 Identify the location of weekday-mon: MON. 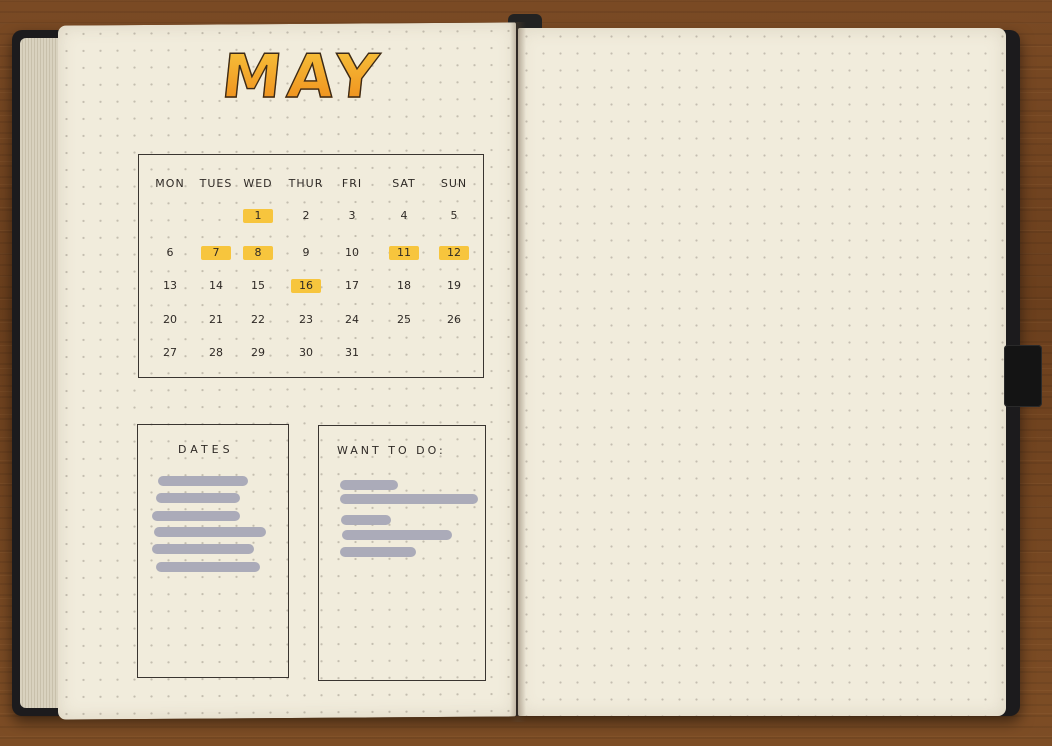
(170, 183).